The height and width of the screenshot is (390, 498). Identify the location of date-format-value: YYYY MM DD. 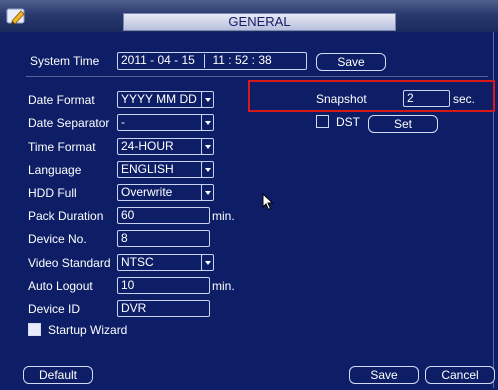
(159, 99).